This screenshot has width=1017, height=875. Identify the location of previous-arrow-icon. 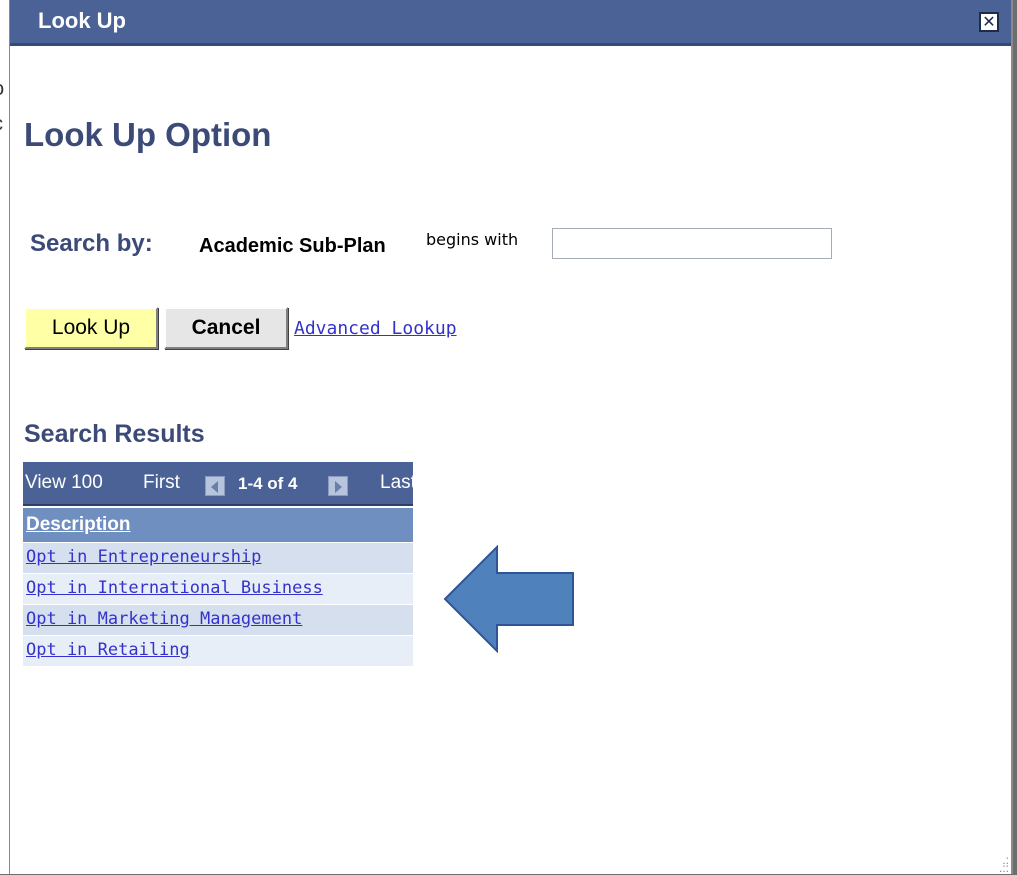
(215, 486).